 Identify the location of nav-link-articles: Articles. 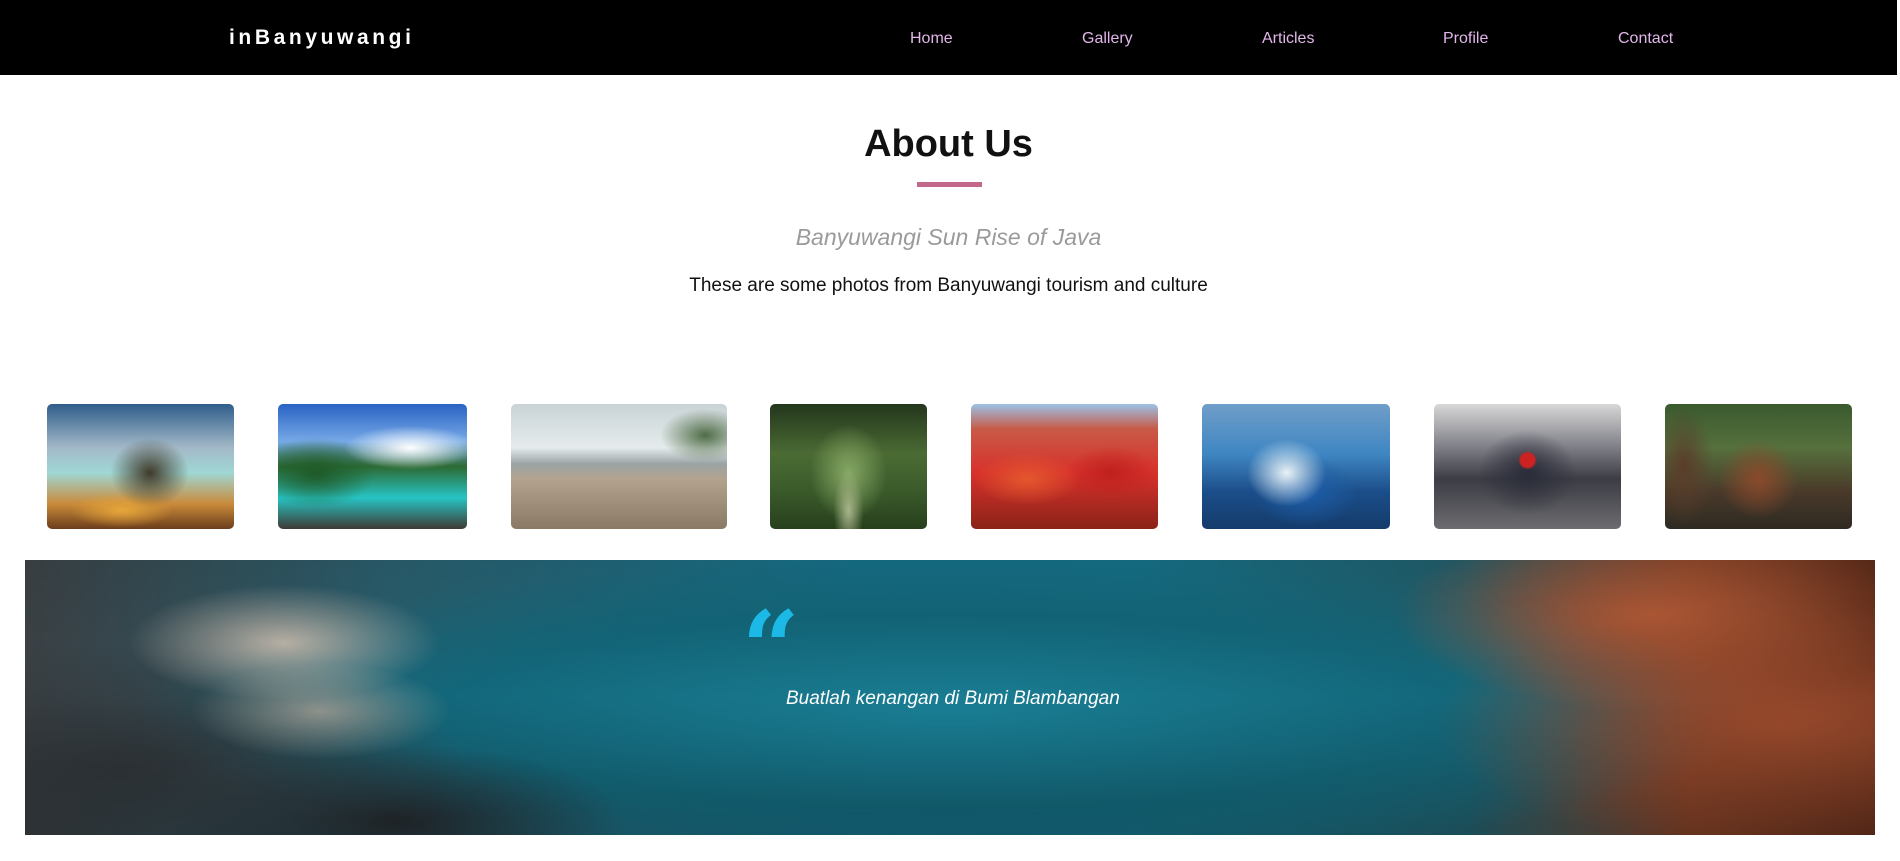
(1288, 39).